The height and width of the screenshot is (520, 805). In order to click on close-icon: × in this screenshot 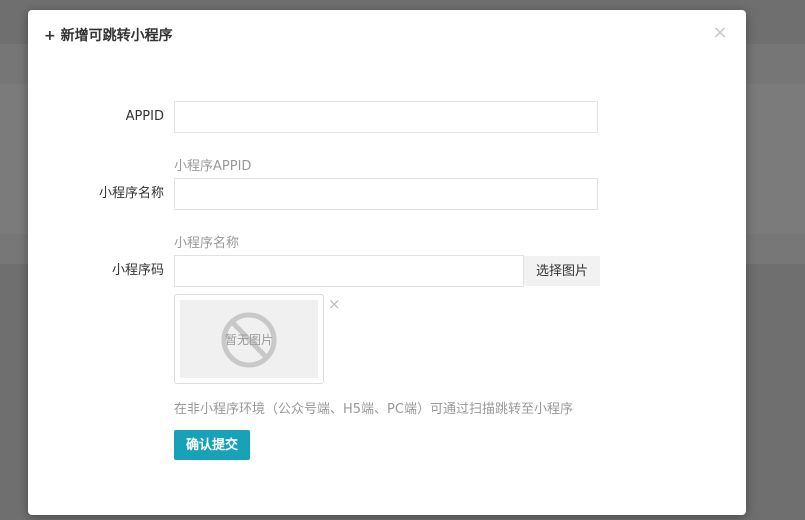, I will do `click(720, 33)`.